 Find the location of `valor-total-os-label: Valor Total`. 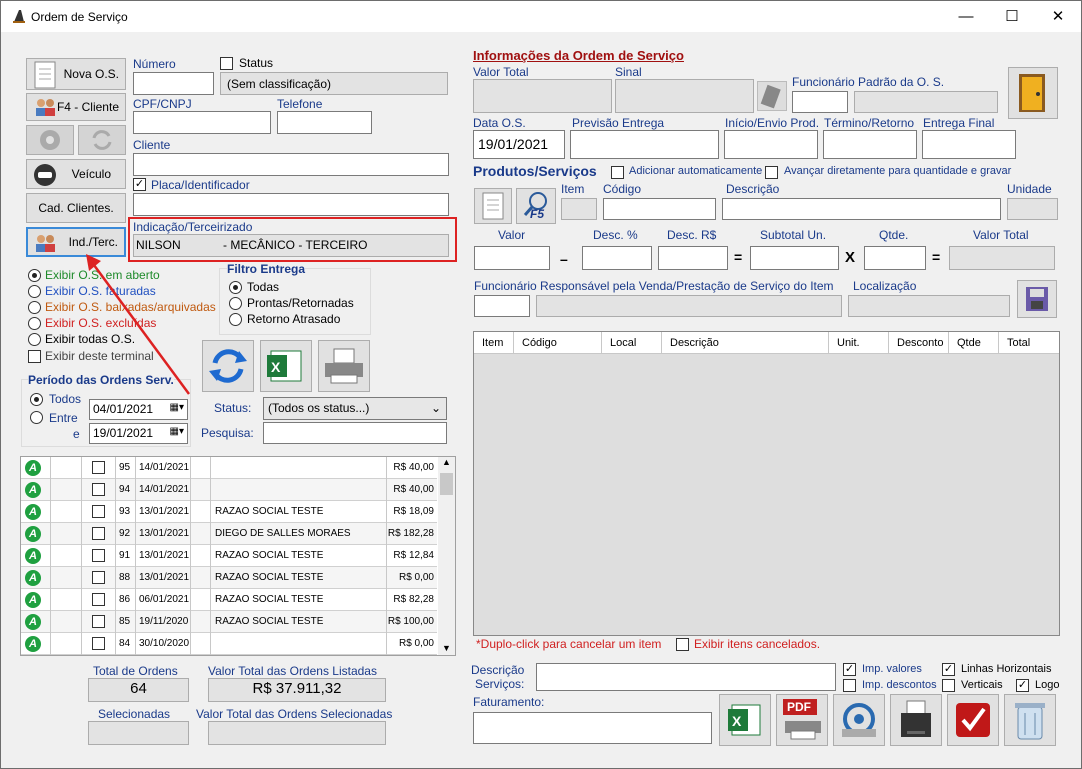

valor-total-os-label: Valor Total is located at coordinates (501, 72).